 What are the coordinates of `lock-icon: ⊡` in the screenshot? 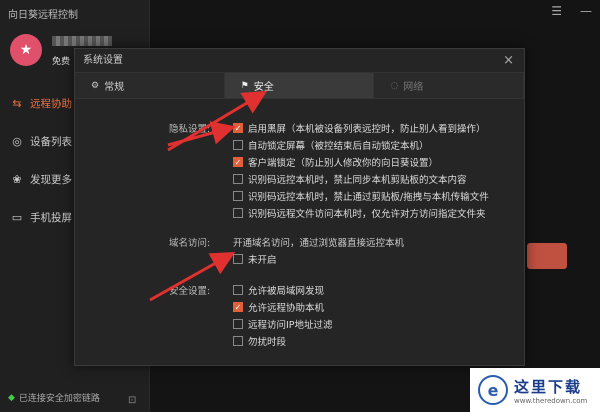 It's located at (132, 400).